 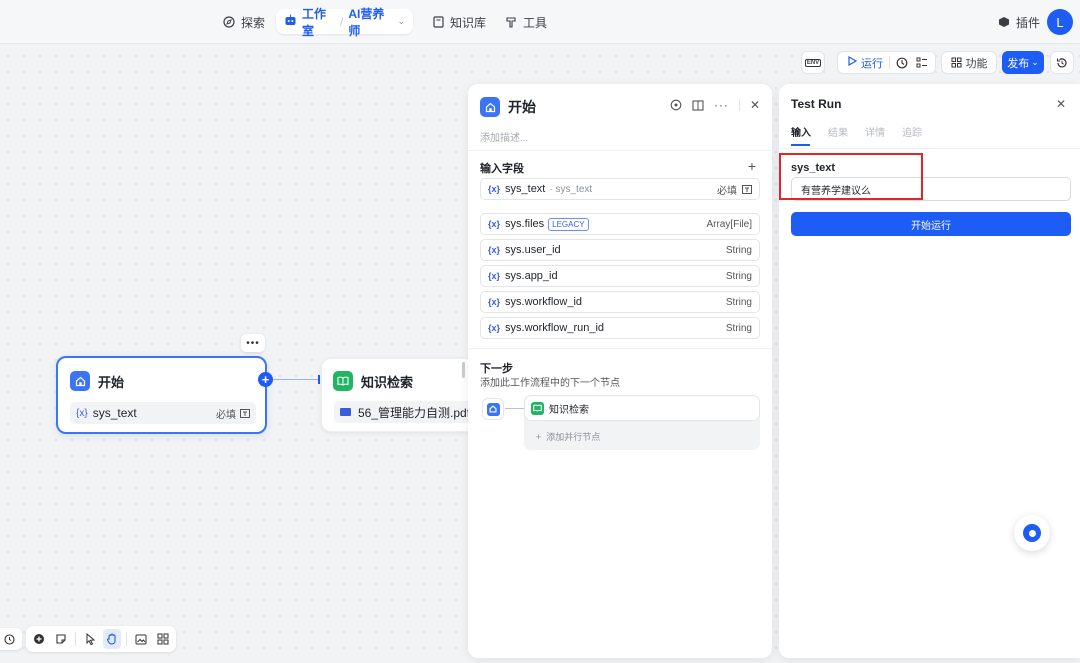 I want to click on field-sys-app-id: {x} sys.app_id String, so click(x=620, y=276).